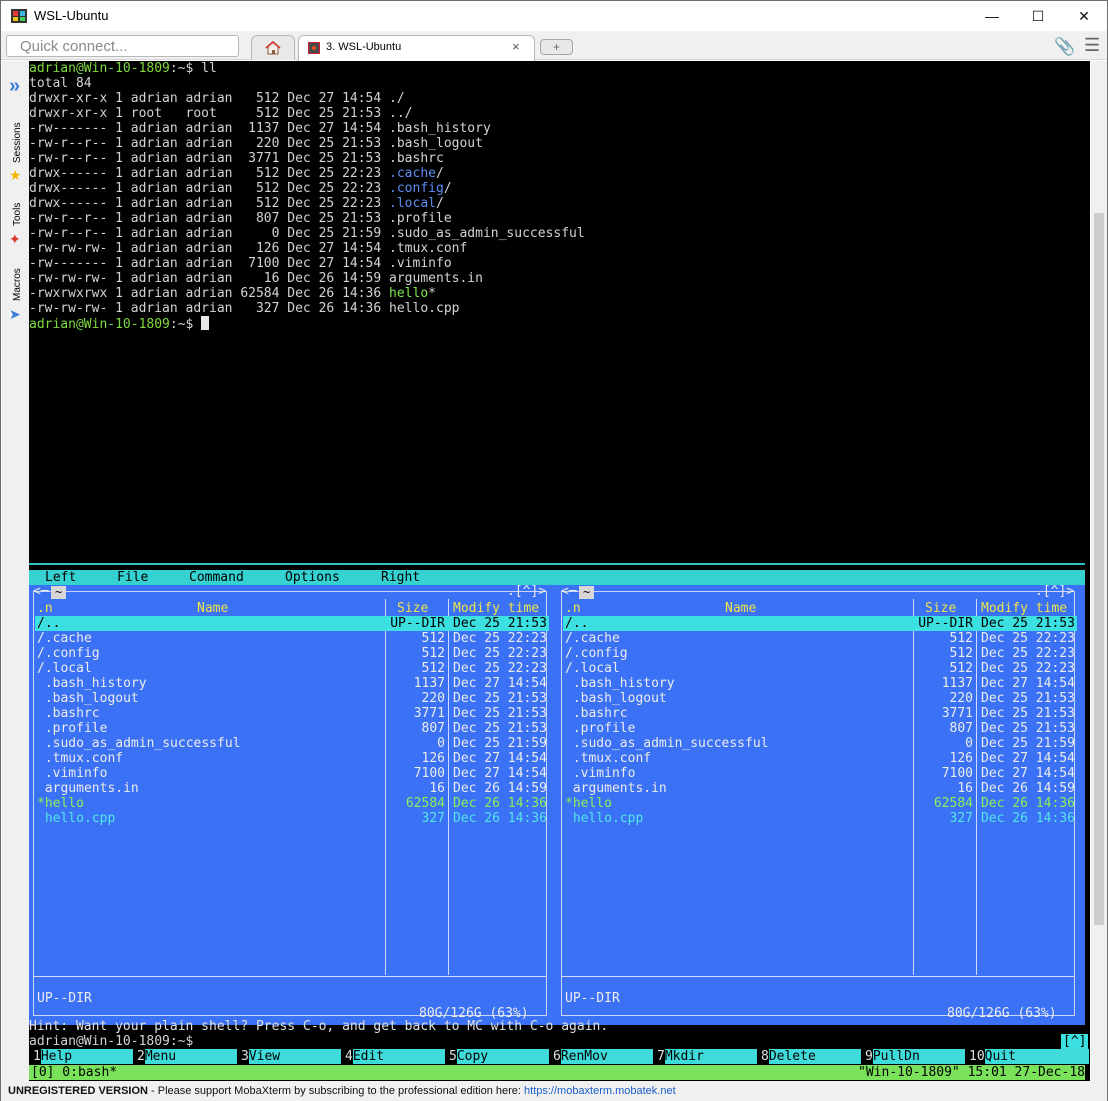 The image size is (1108, 1101). Describe the element at coordinates (516, 46) in the screenshot. I see `tab-close-icon: ×` at that location.